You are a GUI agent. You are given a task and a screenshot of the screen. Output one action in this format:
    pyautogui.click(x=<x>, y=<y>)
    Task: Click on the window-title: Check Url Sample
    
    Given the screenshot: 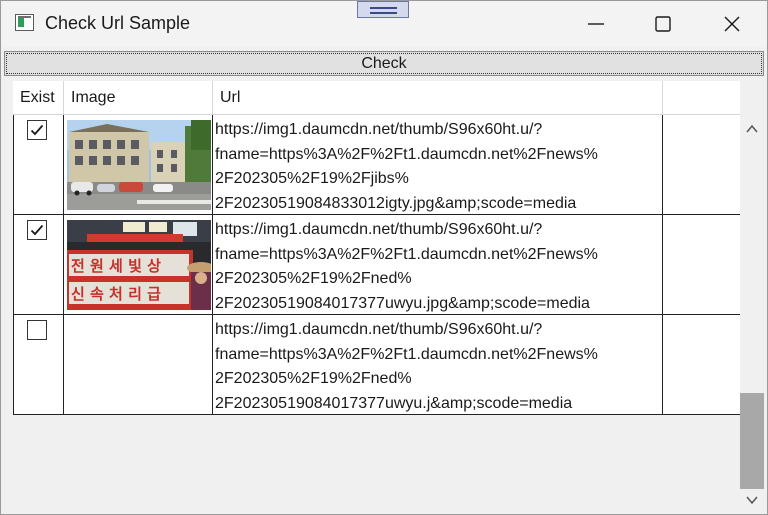 What is the action you would take?
    pyautogui.click(x=118, y=23)
    